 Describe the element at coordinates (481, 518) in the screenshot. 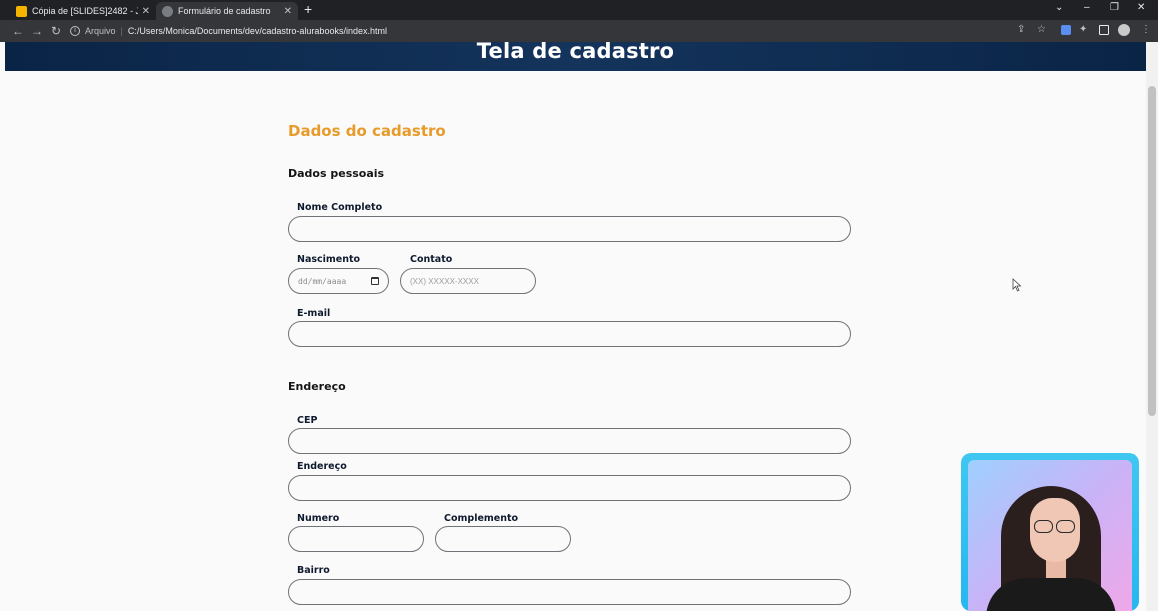

I see `complemento-label: Complemento` at that location.